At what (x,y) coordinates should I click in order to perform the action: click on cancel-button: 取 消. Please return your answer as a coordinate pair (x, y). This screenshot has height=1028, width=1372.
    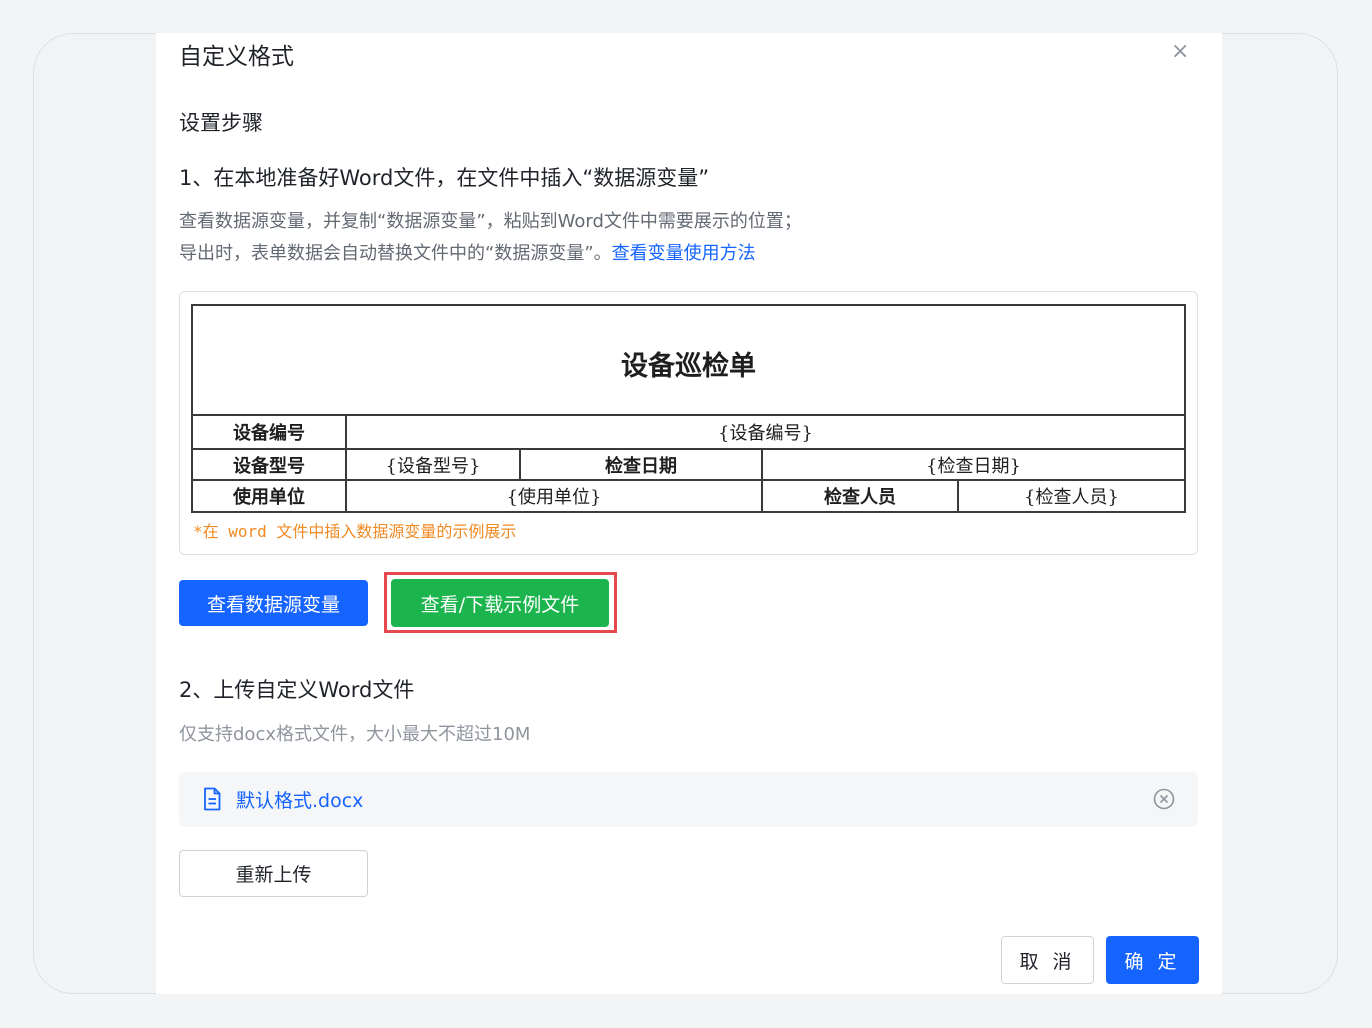
    Looking at the image, I should click on (1047, 960).